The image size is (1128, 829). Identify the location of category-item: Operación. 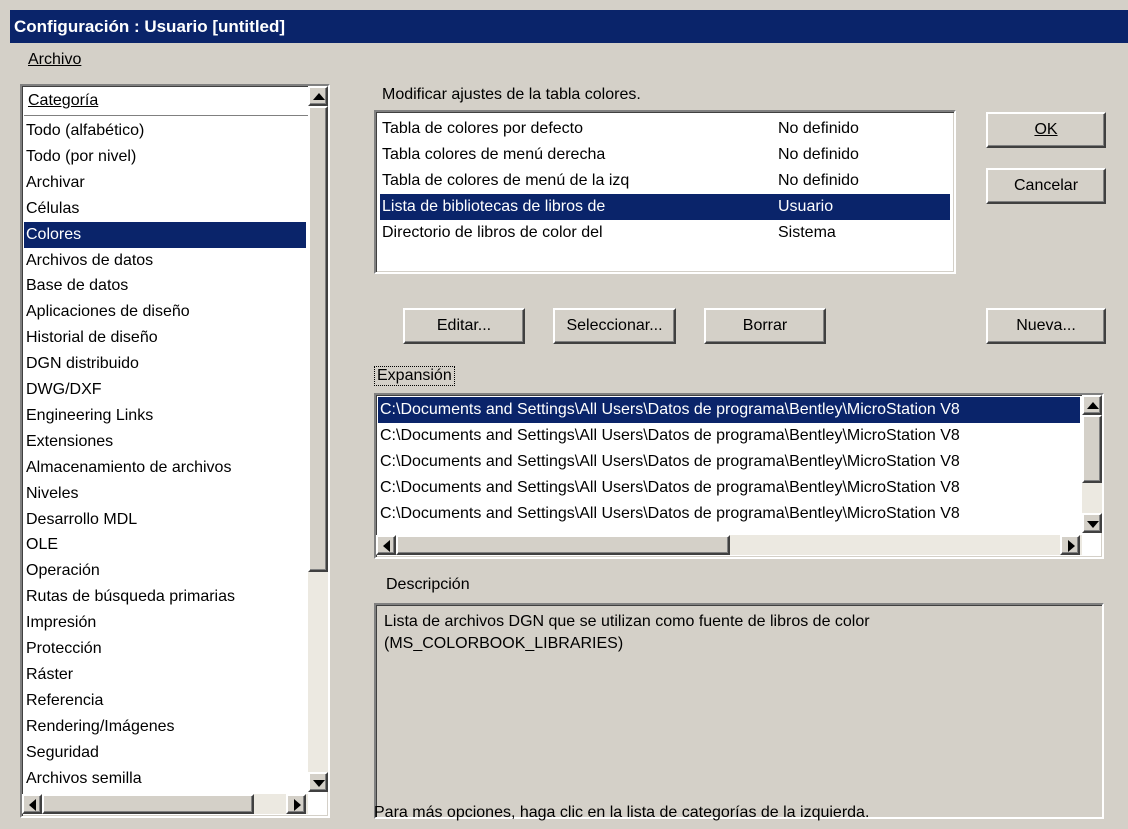
(165, 571).